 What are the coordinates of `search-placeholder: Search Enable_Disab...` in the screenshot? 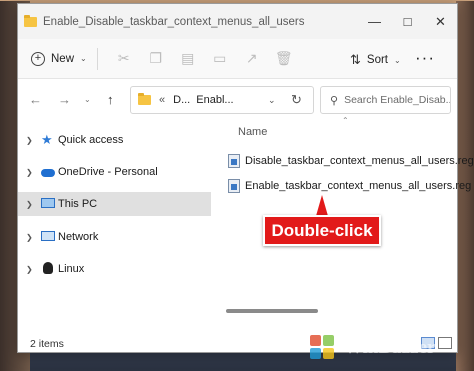 It's located at (397, 100).